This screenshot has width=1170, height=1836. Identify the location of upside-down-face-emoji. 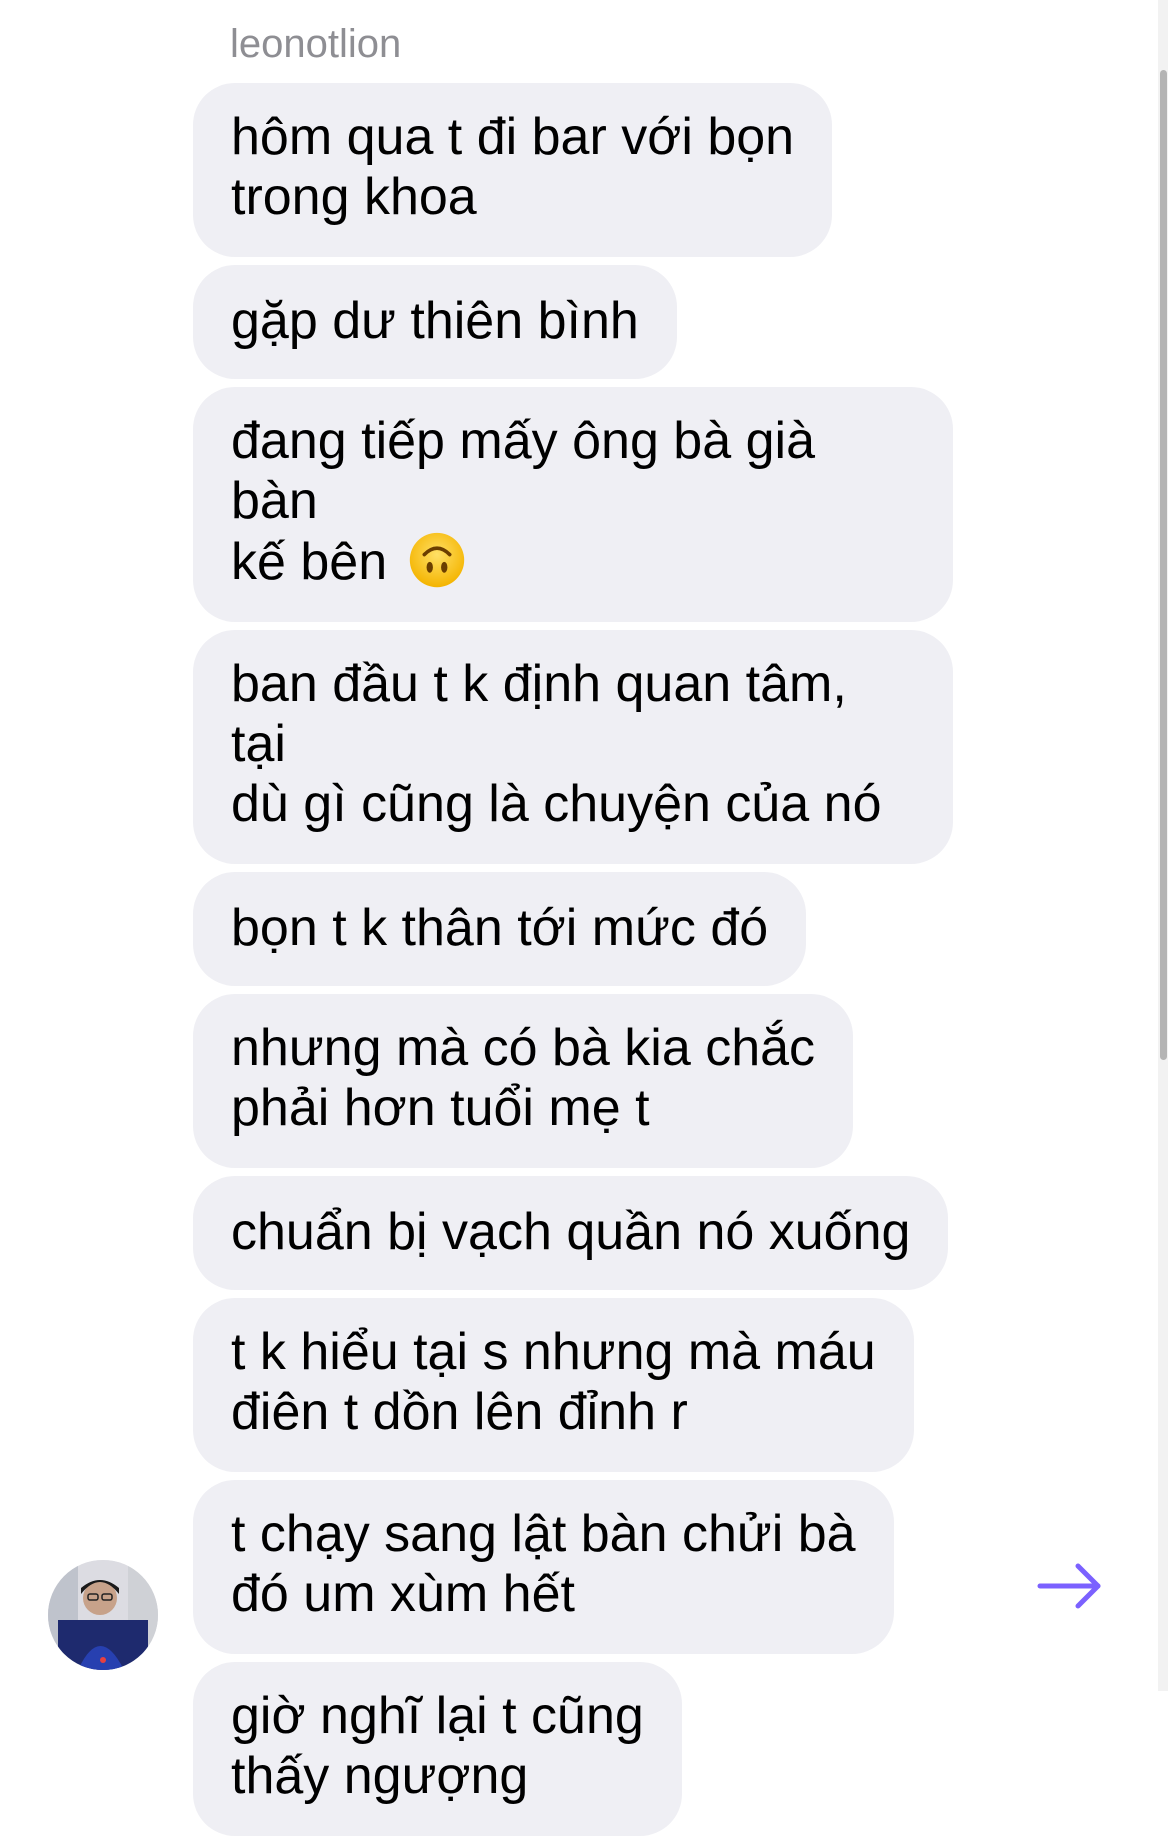
(436, 560).